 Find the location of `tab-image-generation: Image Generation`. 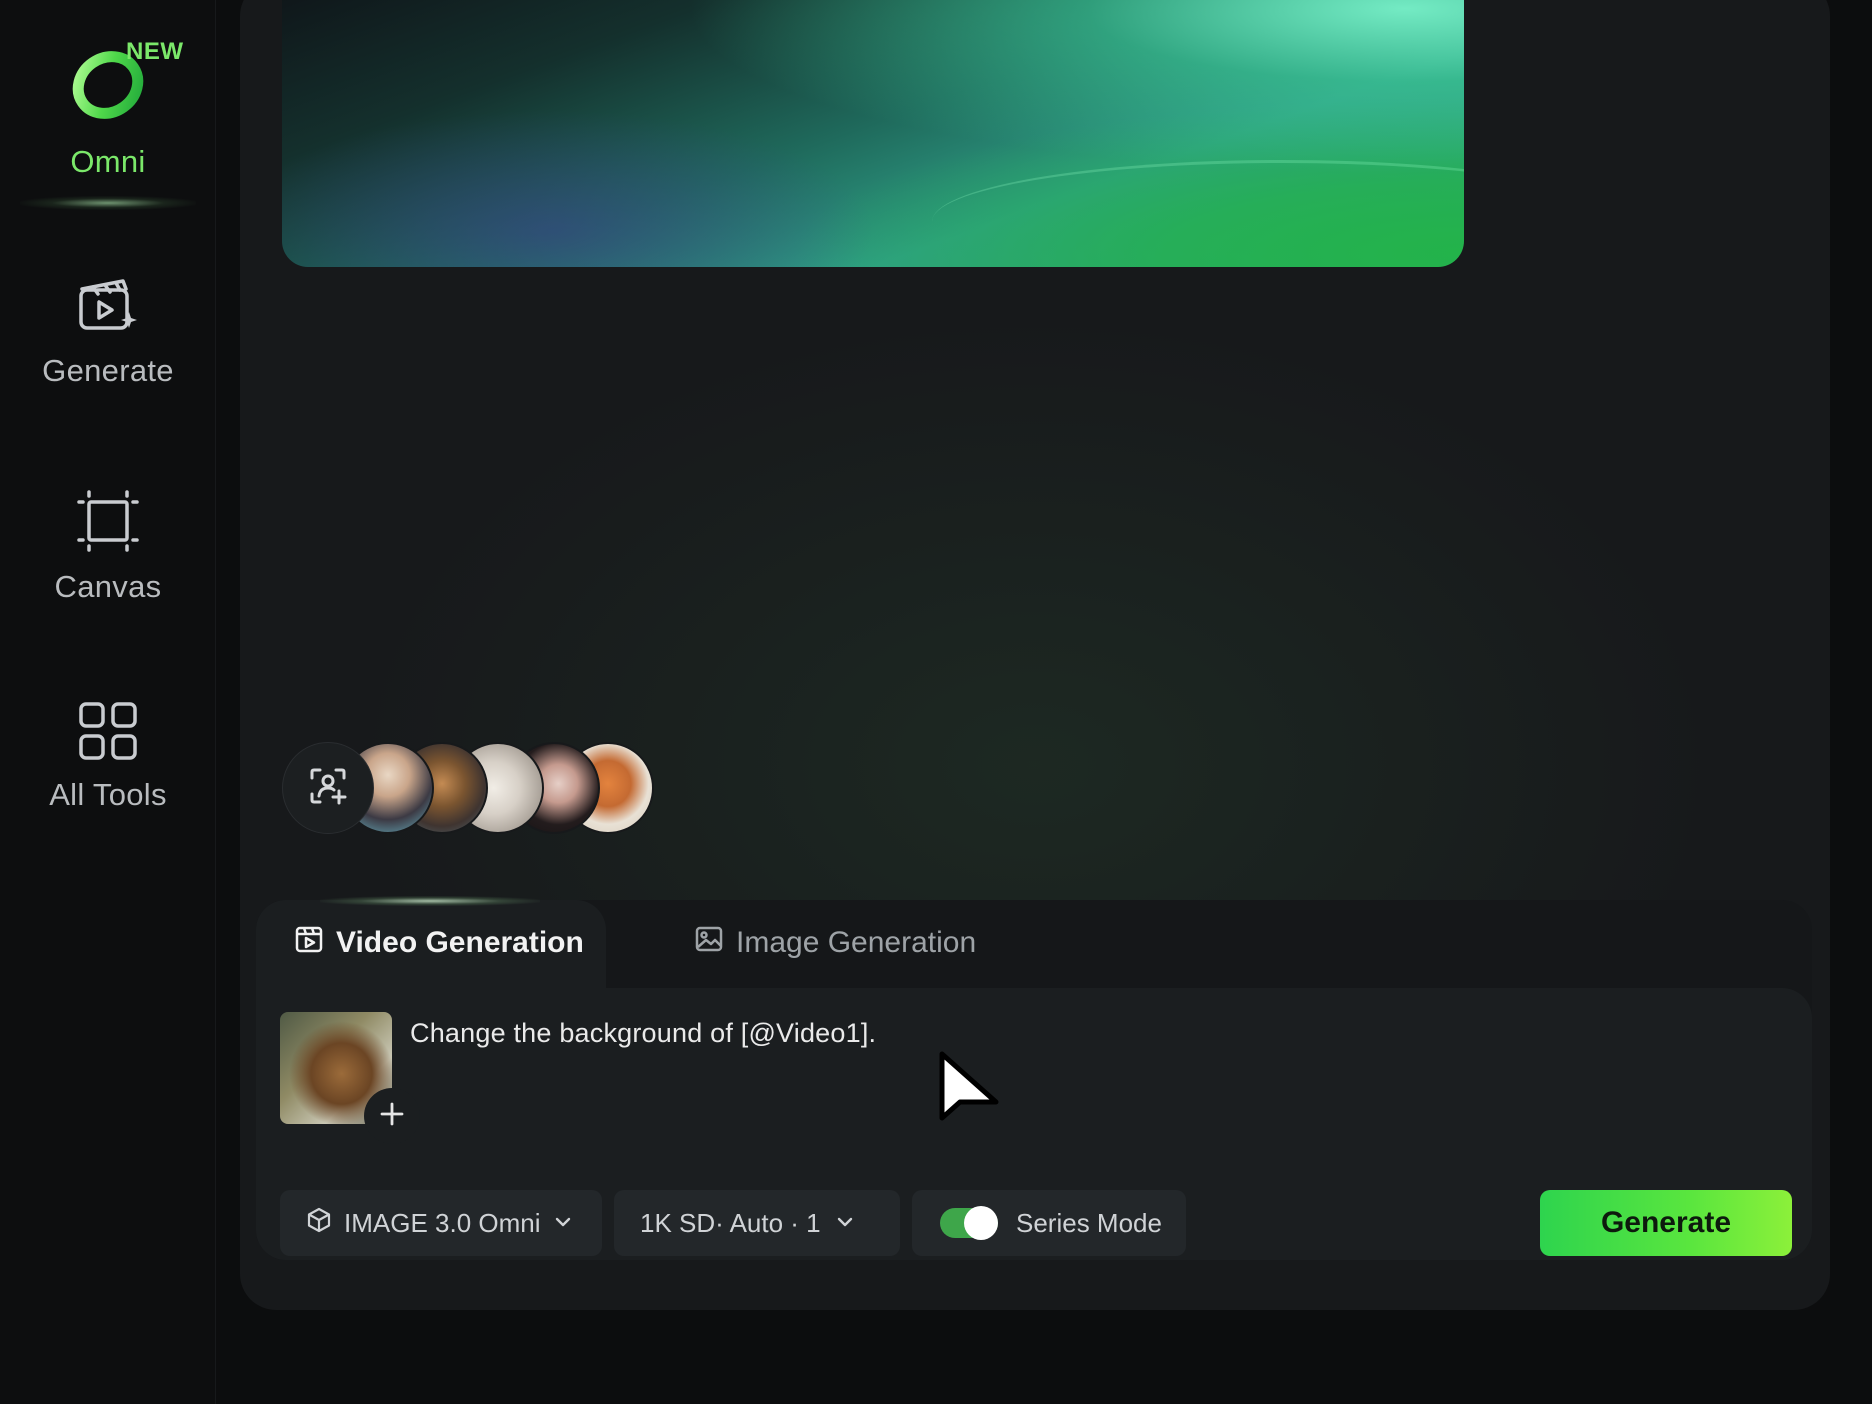

tab-image-generation: Image Generation is located at coordinates (835, 943).